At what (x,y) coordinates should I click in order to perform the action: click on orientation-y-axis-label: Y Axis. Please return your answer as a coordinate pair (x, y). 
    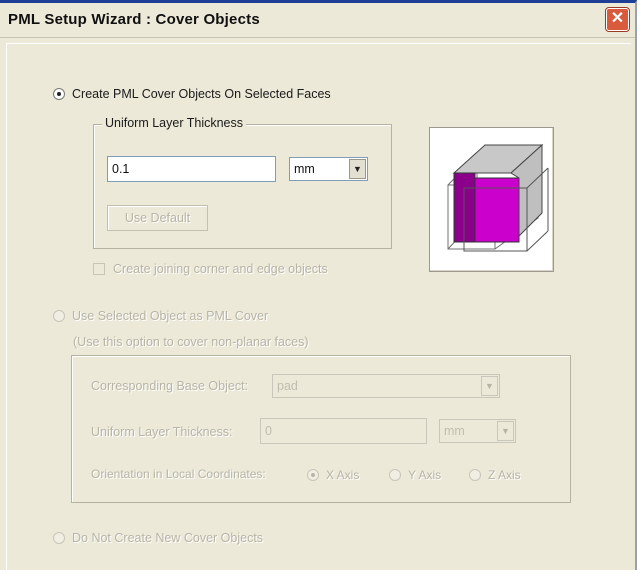
    Looking at the image, I should click on (425, 475).